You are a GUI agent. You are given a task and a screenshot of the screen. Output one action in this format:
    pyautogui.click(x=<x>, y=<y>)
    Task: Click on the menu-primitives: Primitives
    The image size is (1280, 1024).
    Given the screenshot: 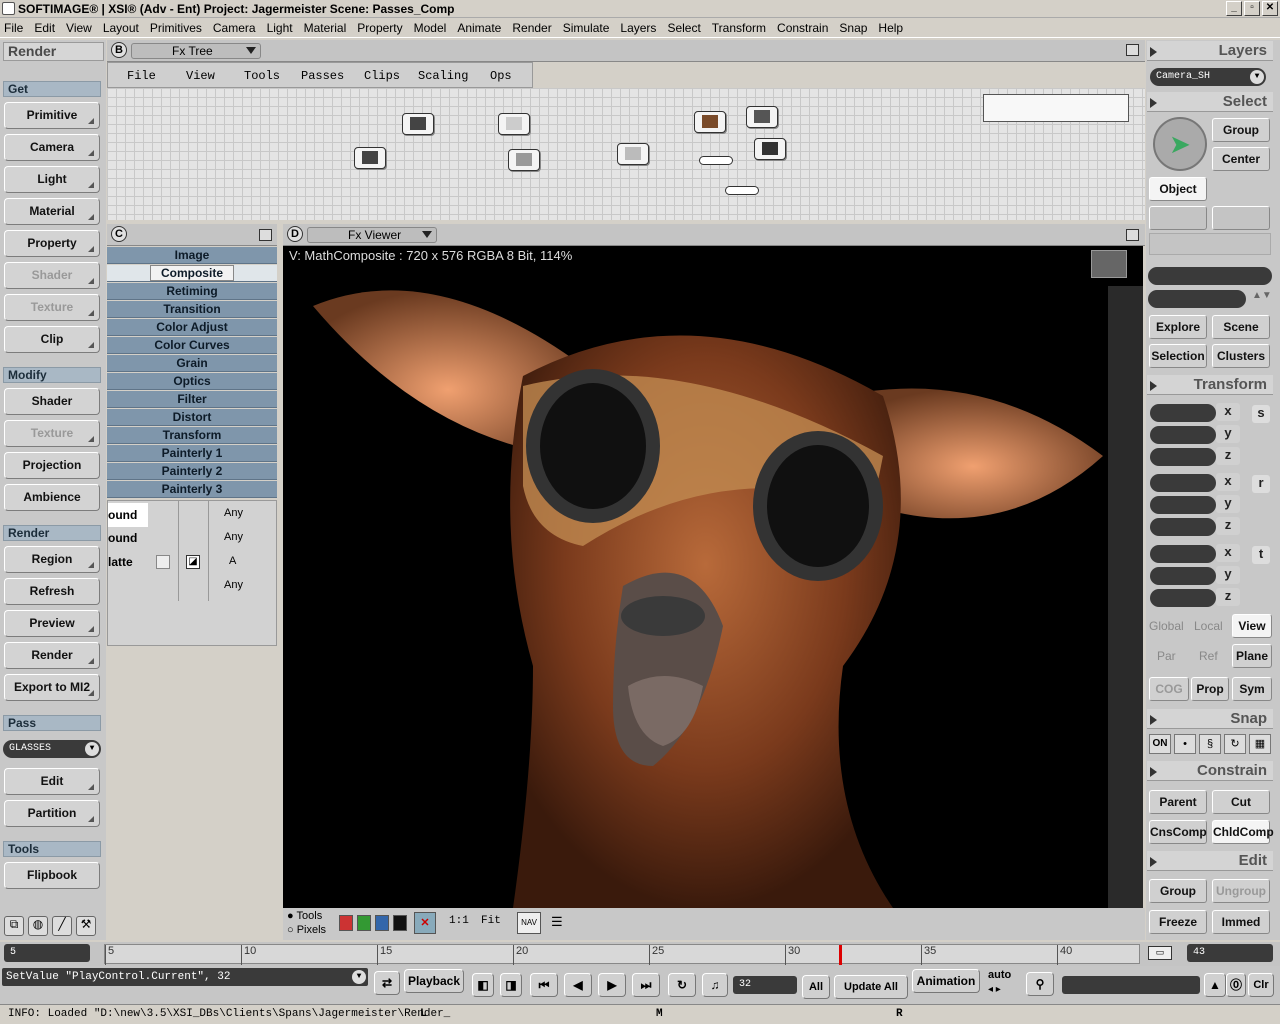 What is the action you would take?
    pyautogui.click(x=176, y=28)
    